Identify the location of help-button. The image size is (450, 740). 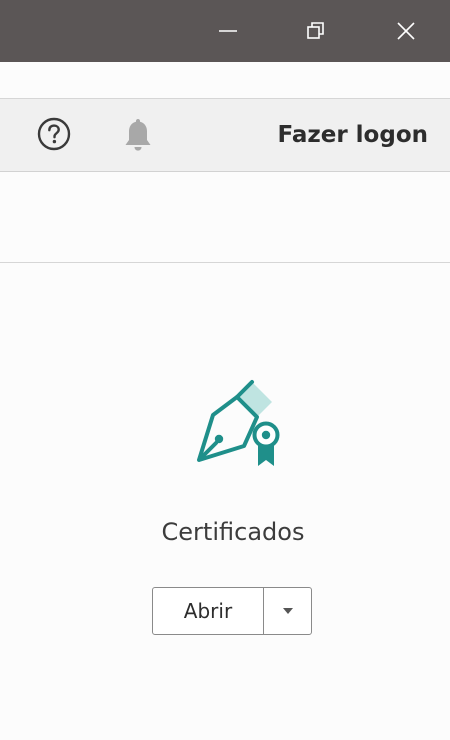
(54, 134).